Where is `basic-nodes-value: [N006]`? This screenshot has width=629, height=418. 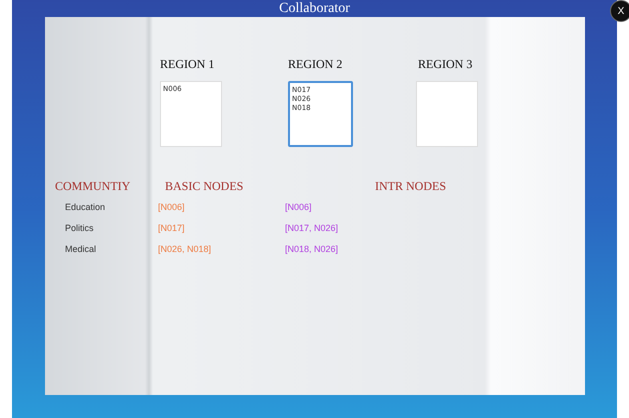
basic-nodes-value: [N006] is located at coordinates (171, 207).